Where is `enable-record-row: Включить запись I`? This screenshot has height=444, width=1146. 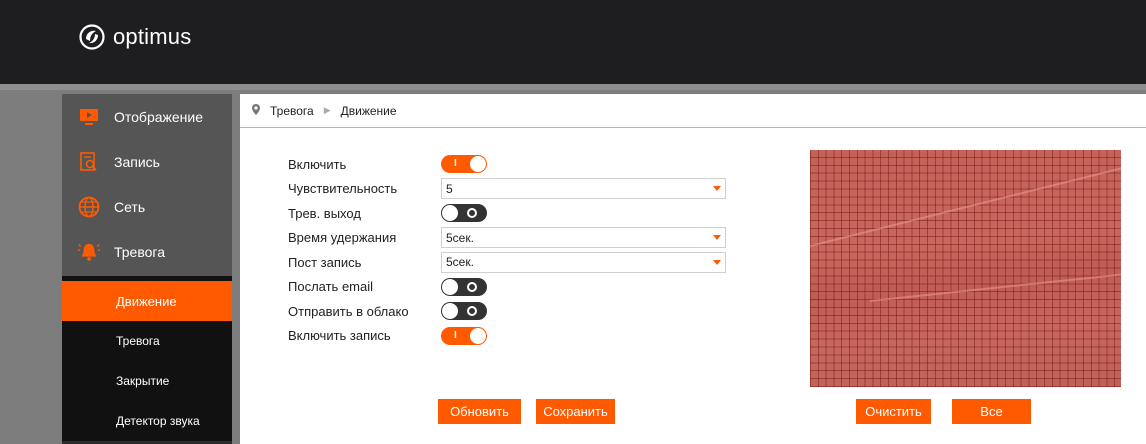
enable-record-row: Включить запись I is located at coordinates (507, 336).